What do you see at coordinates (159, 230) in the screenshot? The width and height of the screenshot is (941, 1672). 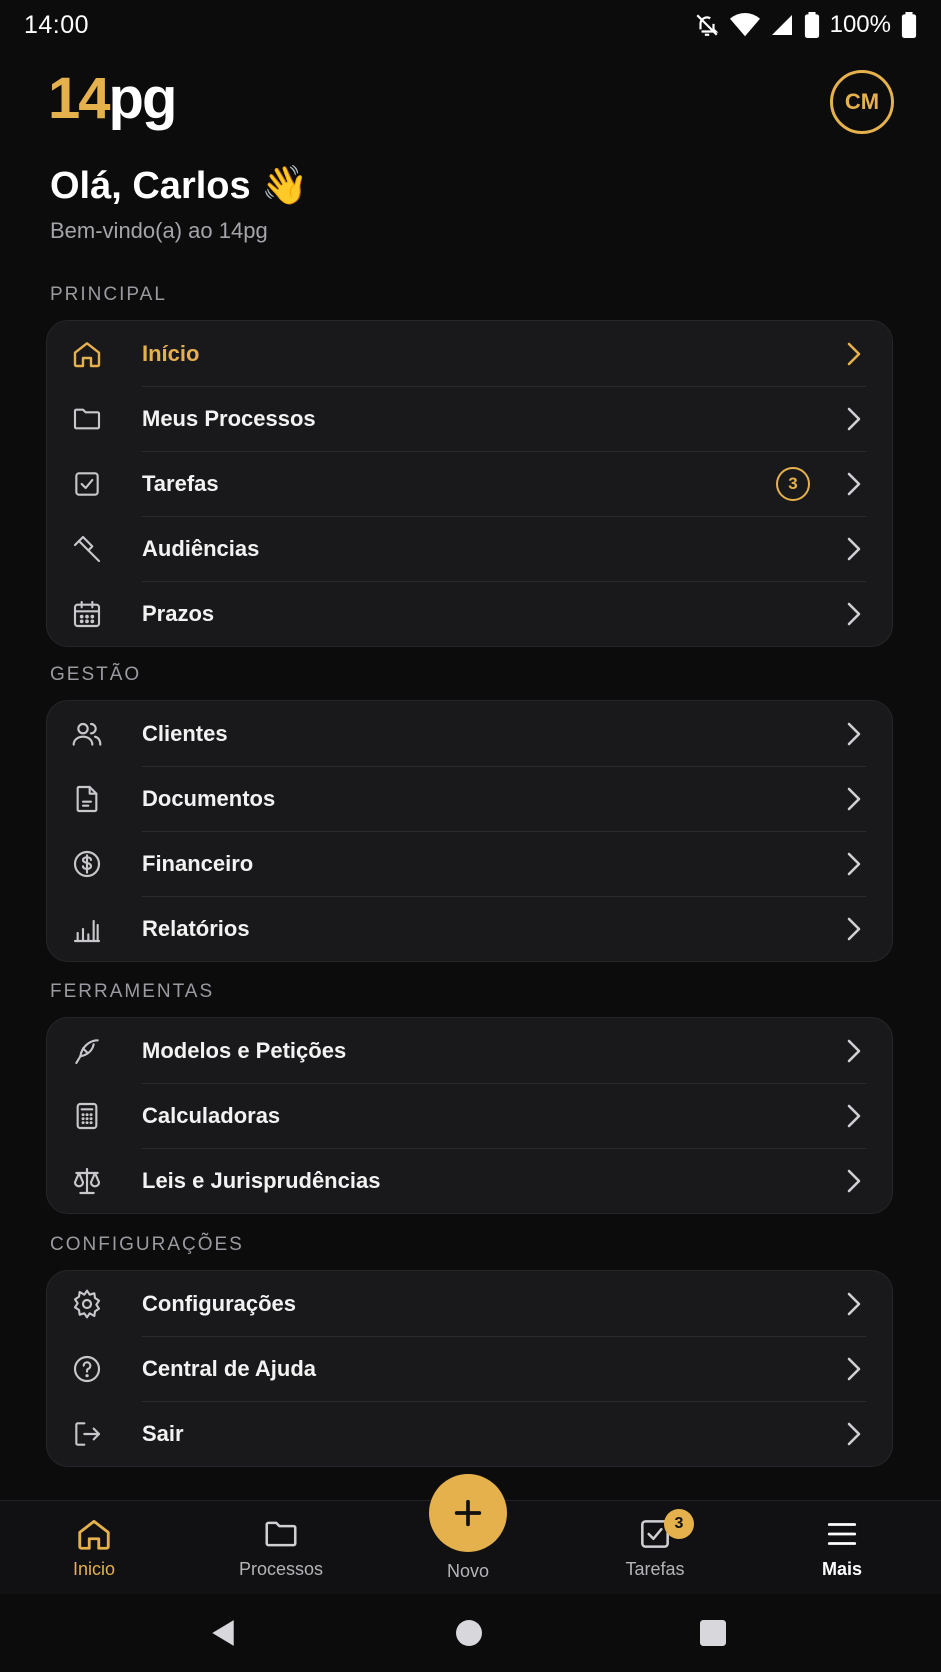 I see `greeting-subtitle: Bem-vindo(a) ao 14pg` at bounding box center [159, 230].